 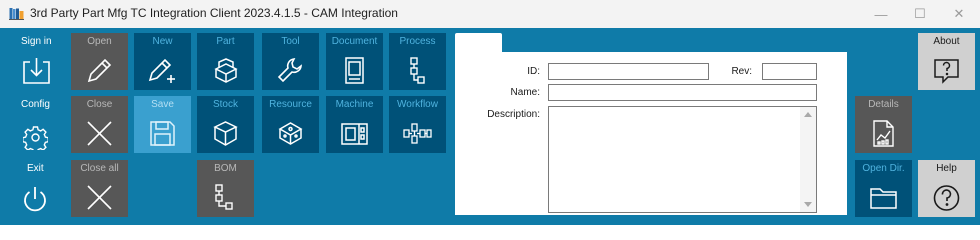 I want to click on new-button: New, so click(x=162, y=61).